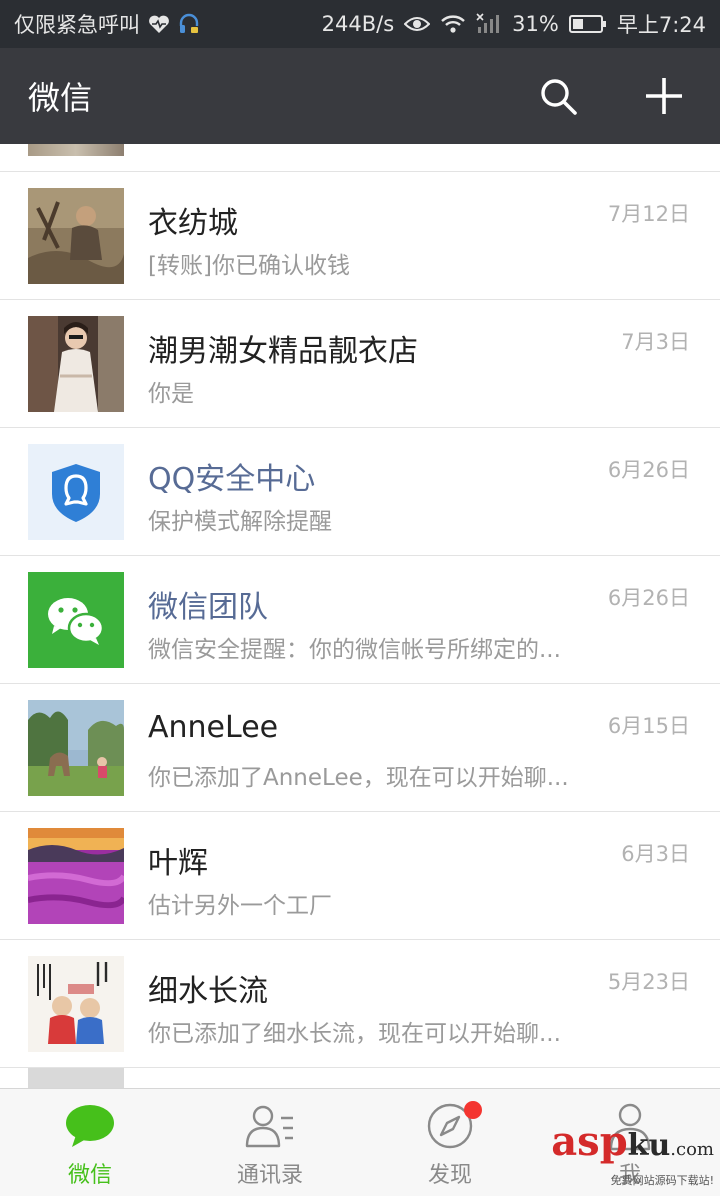  What do you see at coordinates (450, 1142) in the screenshot?
I see `tab-discover: 发现` at bounding box center [450, 1142].